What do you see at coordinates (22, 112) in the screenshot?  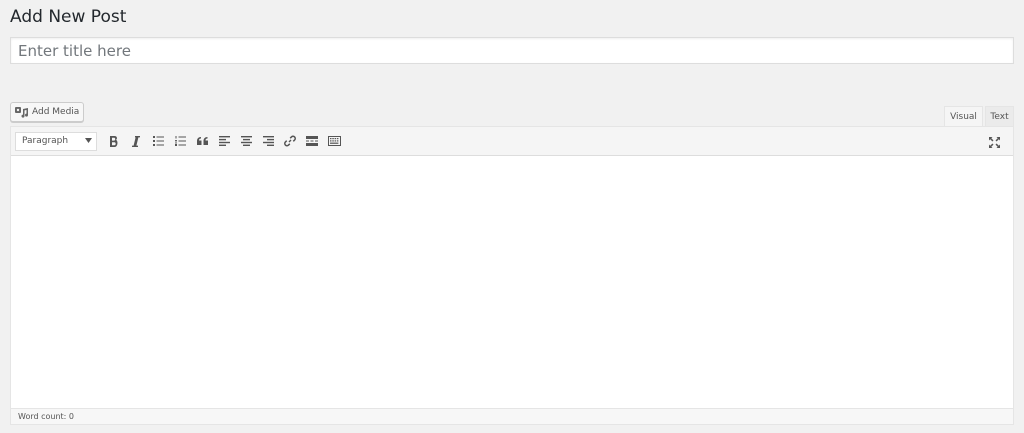 I see `media-icon` at bounding box center [22, 112].